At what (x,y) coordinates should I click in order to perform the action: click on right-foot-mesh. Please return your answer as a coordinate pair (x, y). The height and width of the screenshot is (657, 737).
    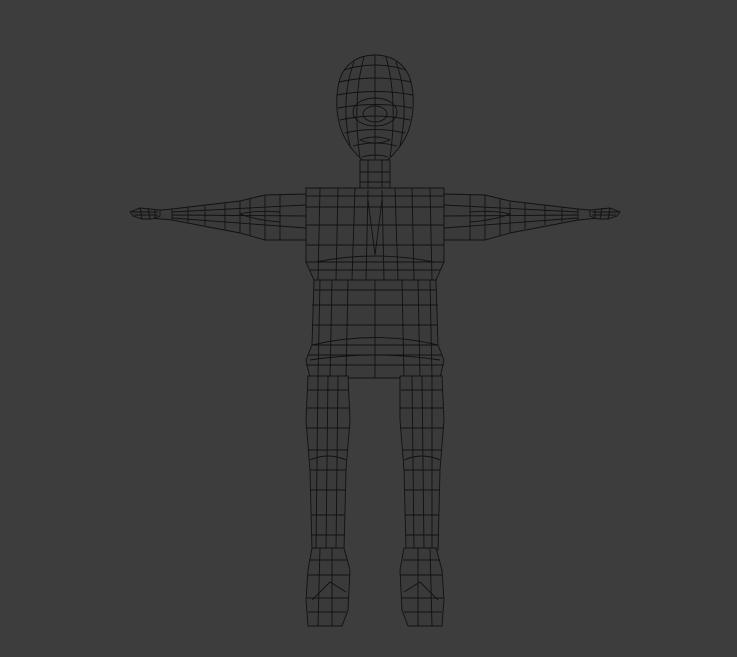
    Looking at the image, I should click on (422, 587).